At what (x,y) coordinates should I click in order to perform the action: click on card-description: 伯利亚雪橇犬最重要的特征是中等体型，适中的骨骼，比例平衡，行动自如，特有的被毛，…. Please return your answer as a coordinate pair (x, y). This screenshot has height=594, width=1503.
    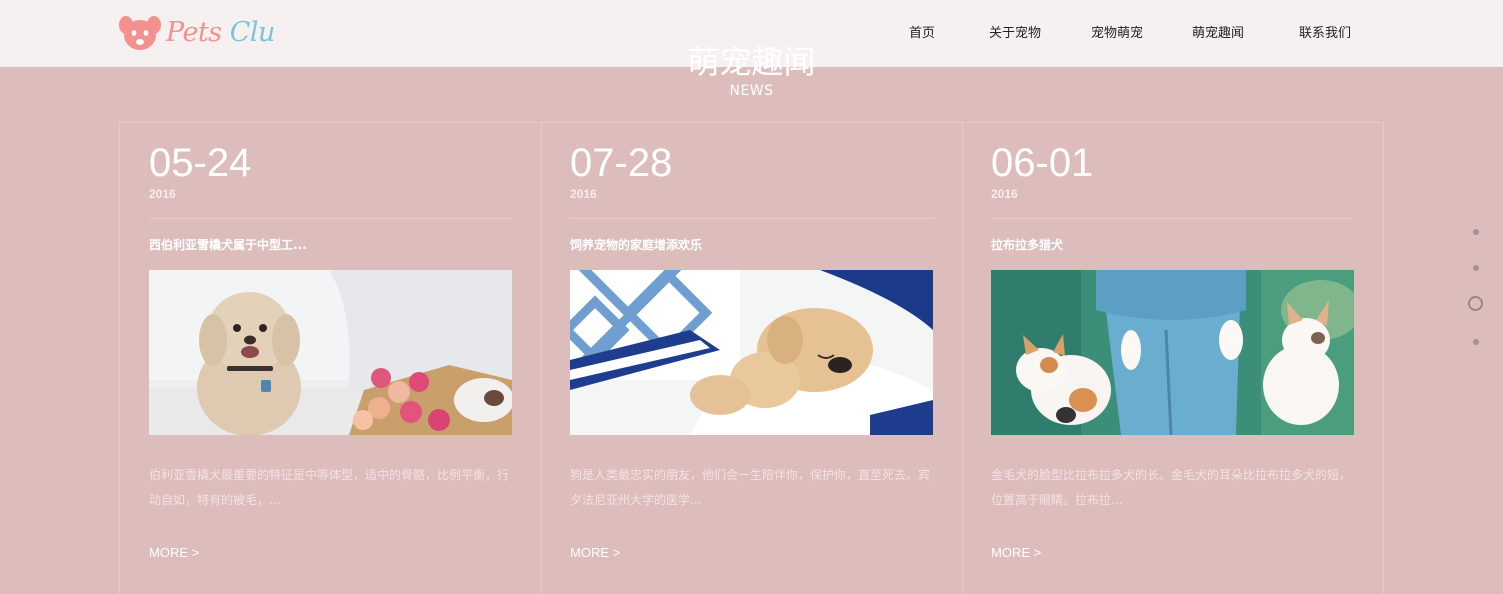
    Looking at the image, I should click on (329, 487).